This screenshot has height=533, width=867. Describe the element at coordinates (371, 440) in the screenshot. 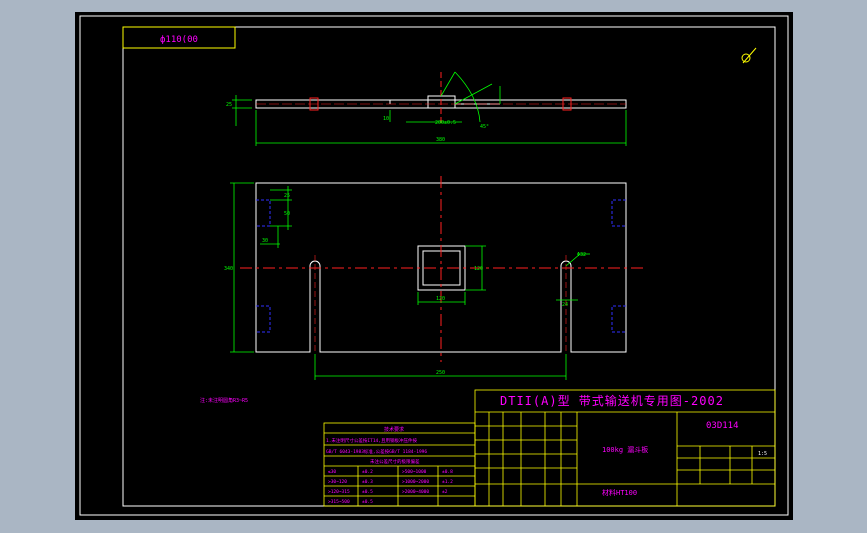

I see `tech-line-1: 1.未注明尺寸公差按IT14,且用钢板冲压件按` at that location.